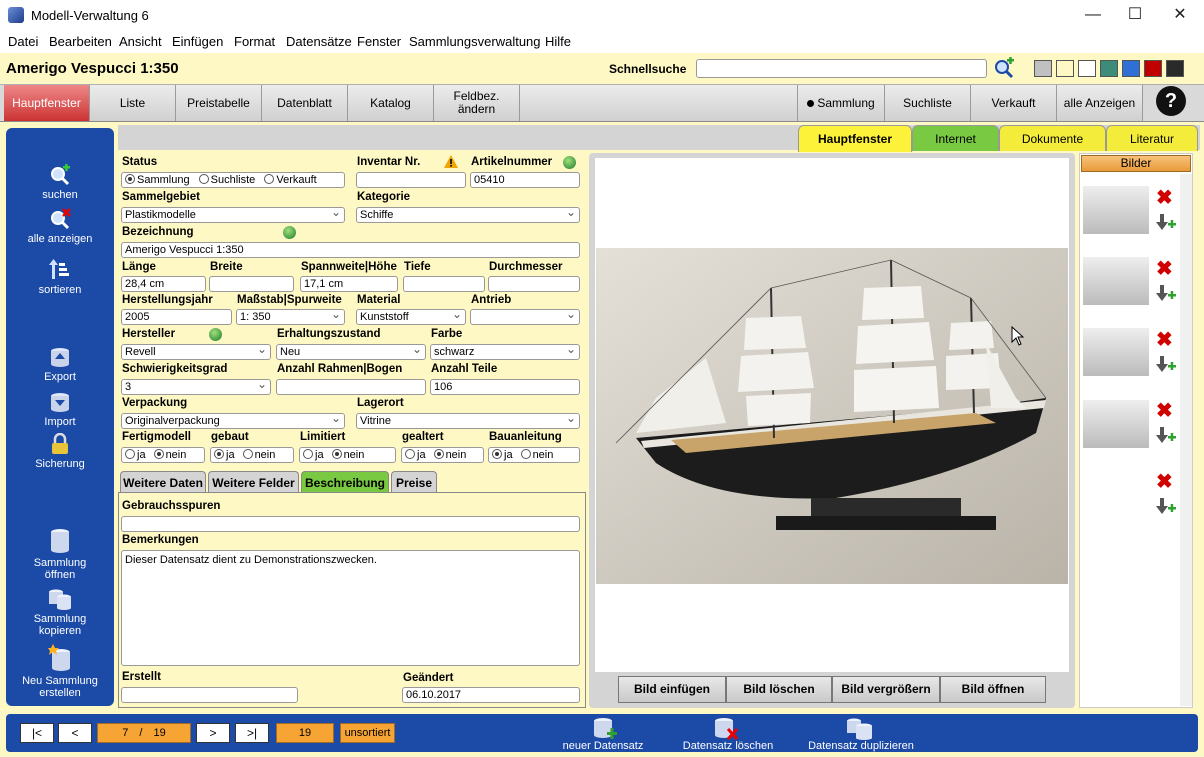 The height and width of the screenshot is (757, 1204). I want to click on duplicate-record-label: Datensatz duplizieren, so click(861, 746).